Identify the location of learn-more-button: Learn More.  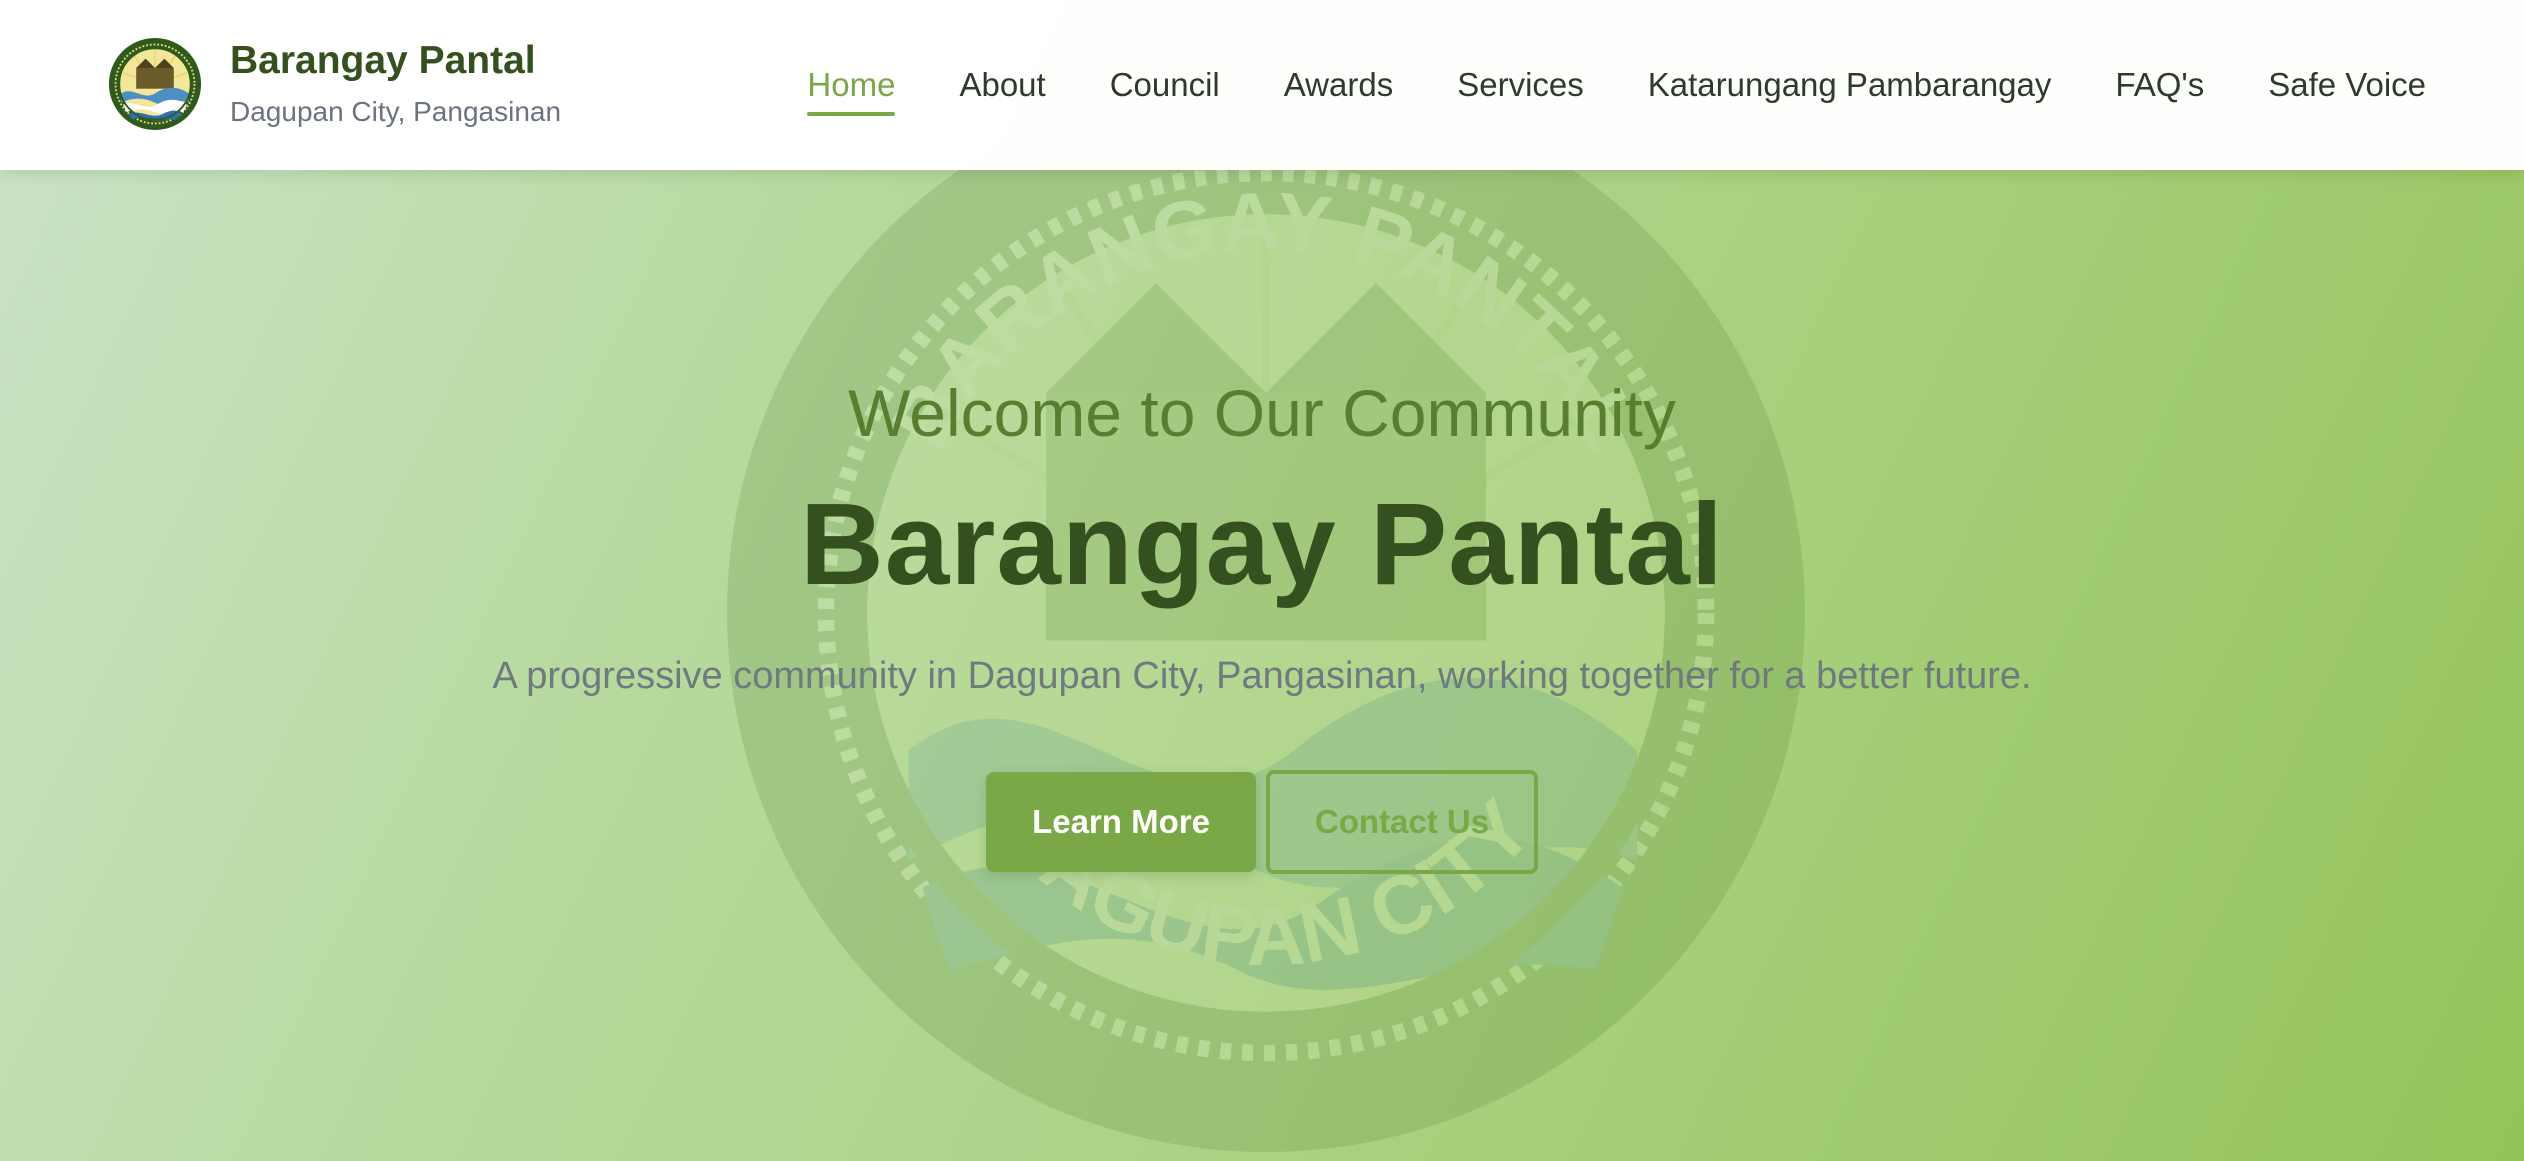
(1121, 822).